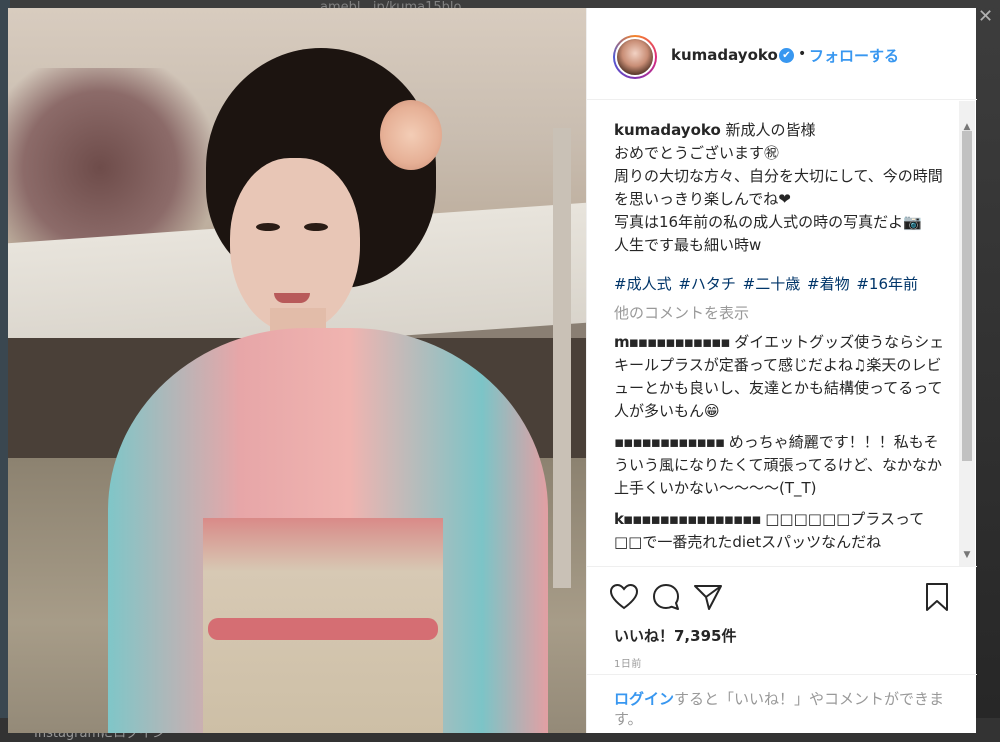 This screenshot has width=1000, height=742. Describe the element at coordinates (316, 227) in the screenshot. I see `photo-eye-right` at that location.